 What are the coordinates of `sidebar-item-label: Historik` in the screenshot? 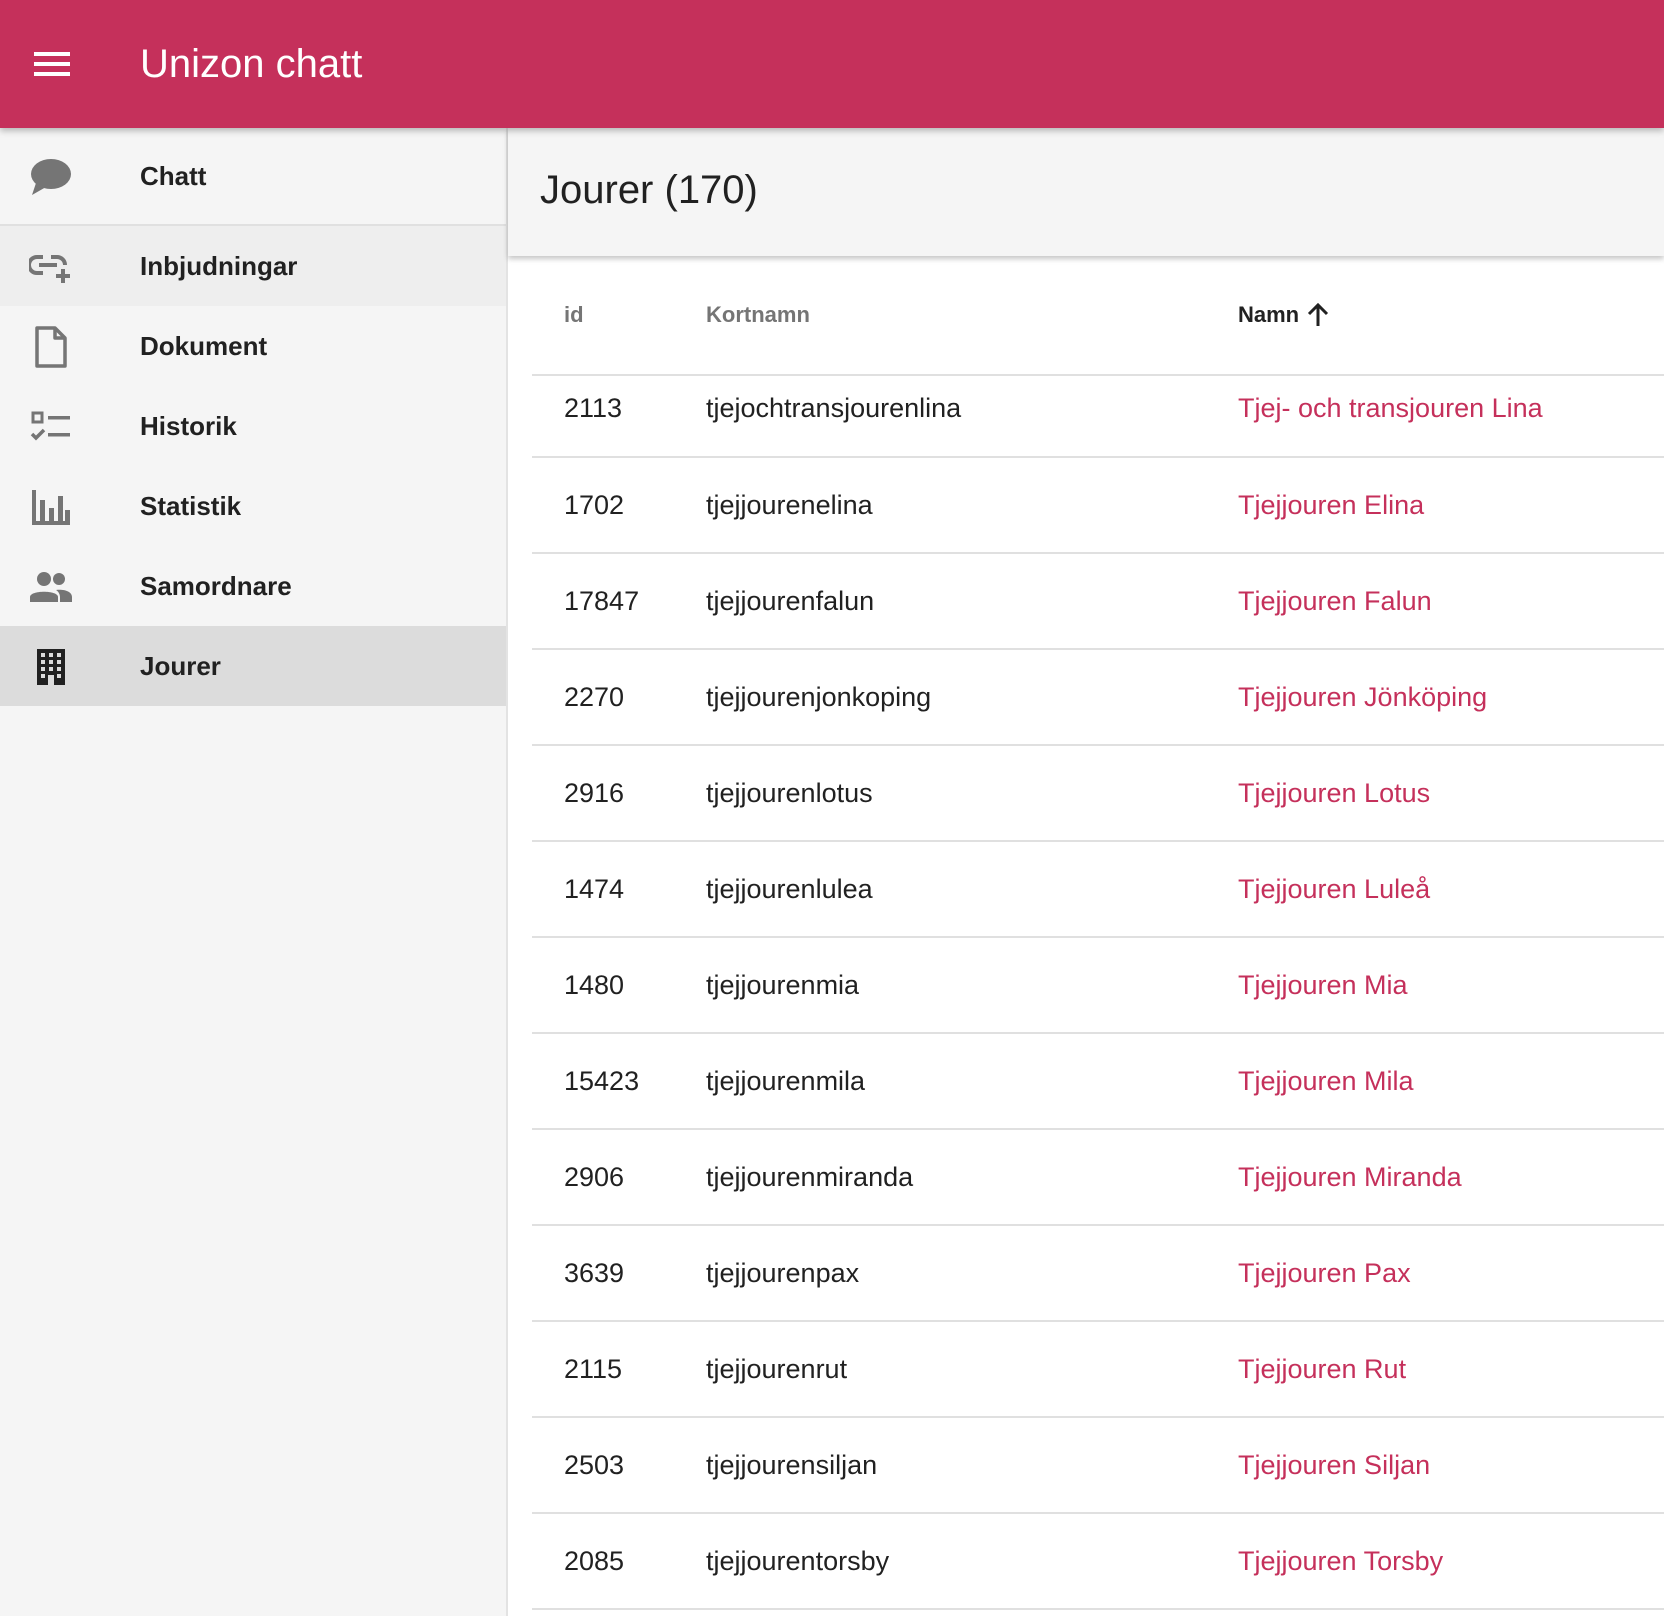 It's located at (188, 426).